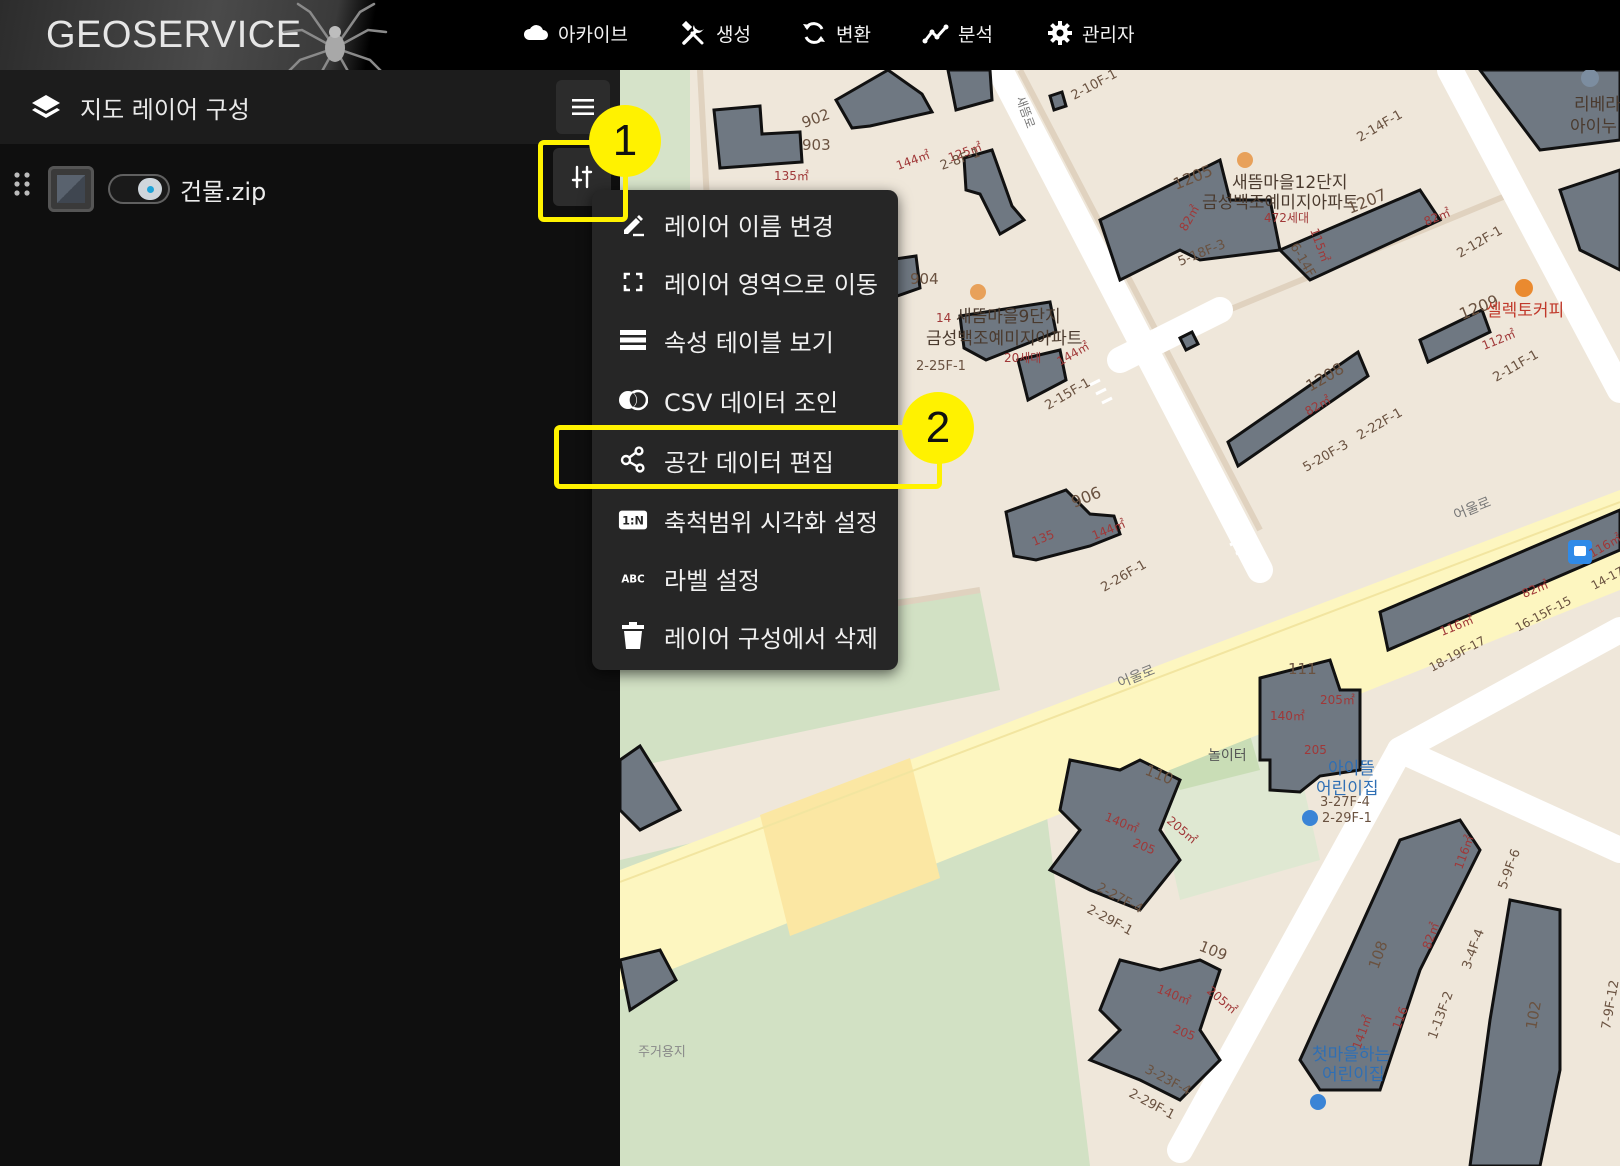 This screenshot has height=1166, width=1620. I want to click on nav-label: 생성, so click(733, 34).